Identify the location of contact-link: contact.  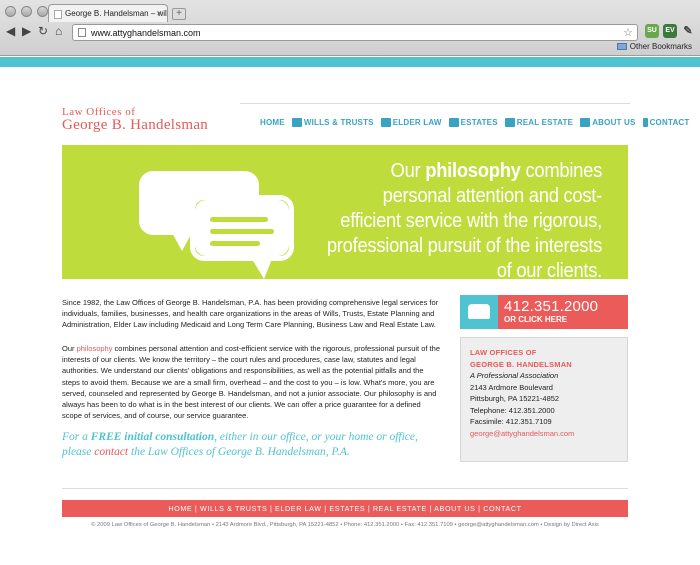
(111, 452).